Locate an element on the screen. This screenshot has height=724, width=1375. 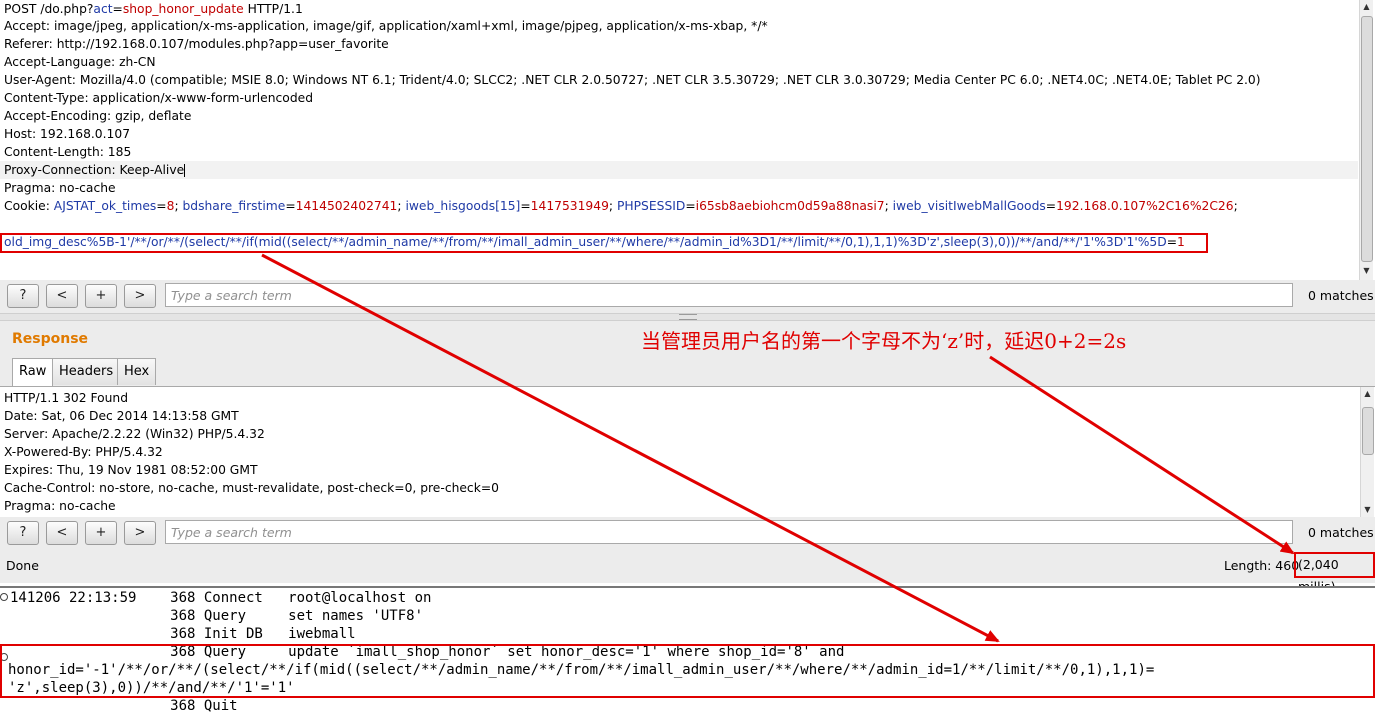
response-header-line: X-Powered-By: PHP/5.4.32 is located at coordinates (83, 452).